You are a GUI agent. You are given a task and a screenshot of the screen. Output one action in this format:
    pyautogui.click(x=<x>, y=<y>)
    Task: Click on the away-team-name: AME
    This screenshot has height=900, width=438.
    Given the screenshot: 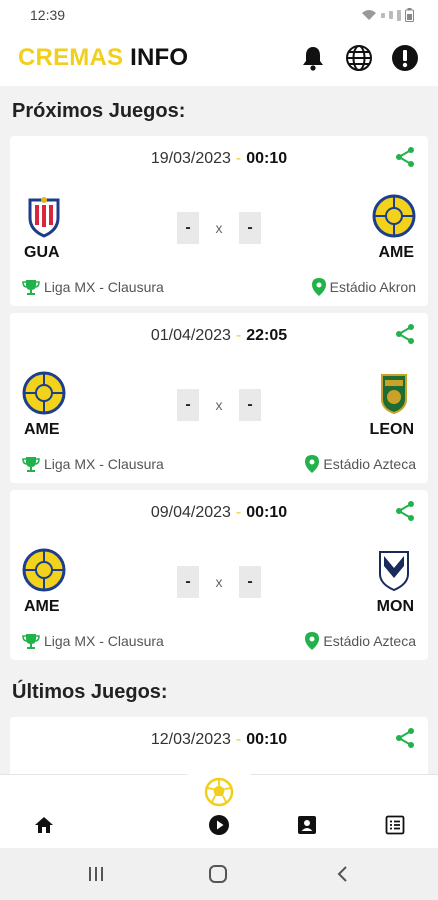 What is the action you would take?
    pyautogui.click(x=396, y=252)
    